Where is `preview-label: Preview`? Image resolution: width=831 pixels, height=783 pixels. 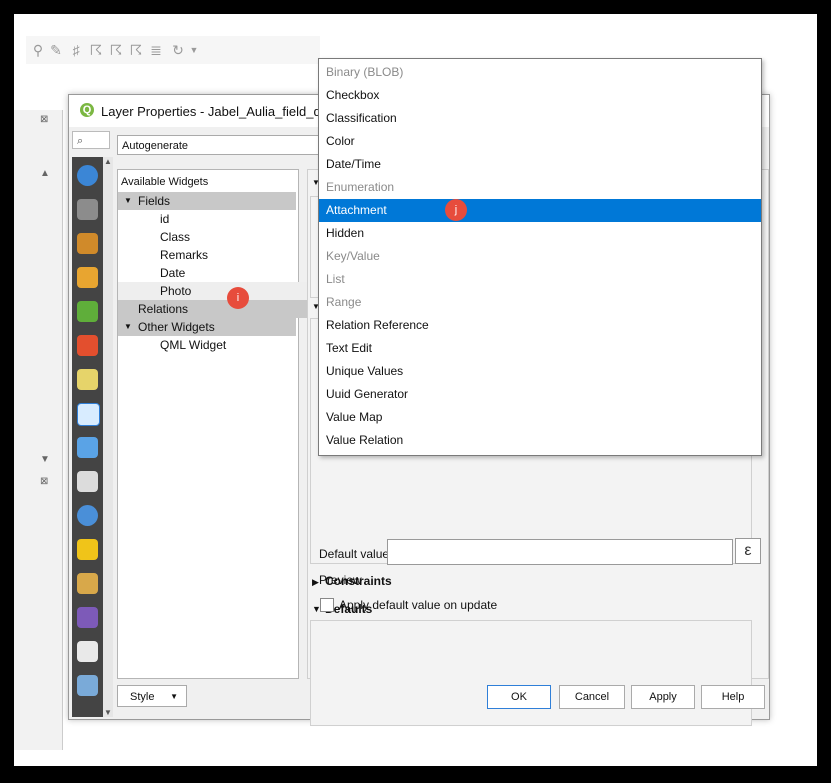
preview-label: Preview is located at coordinates (340, 580).